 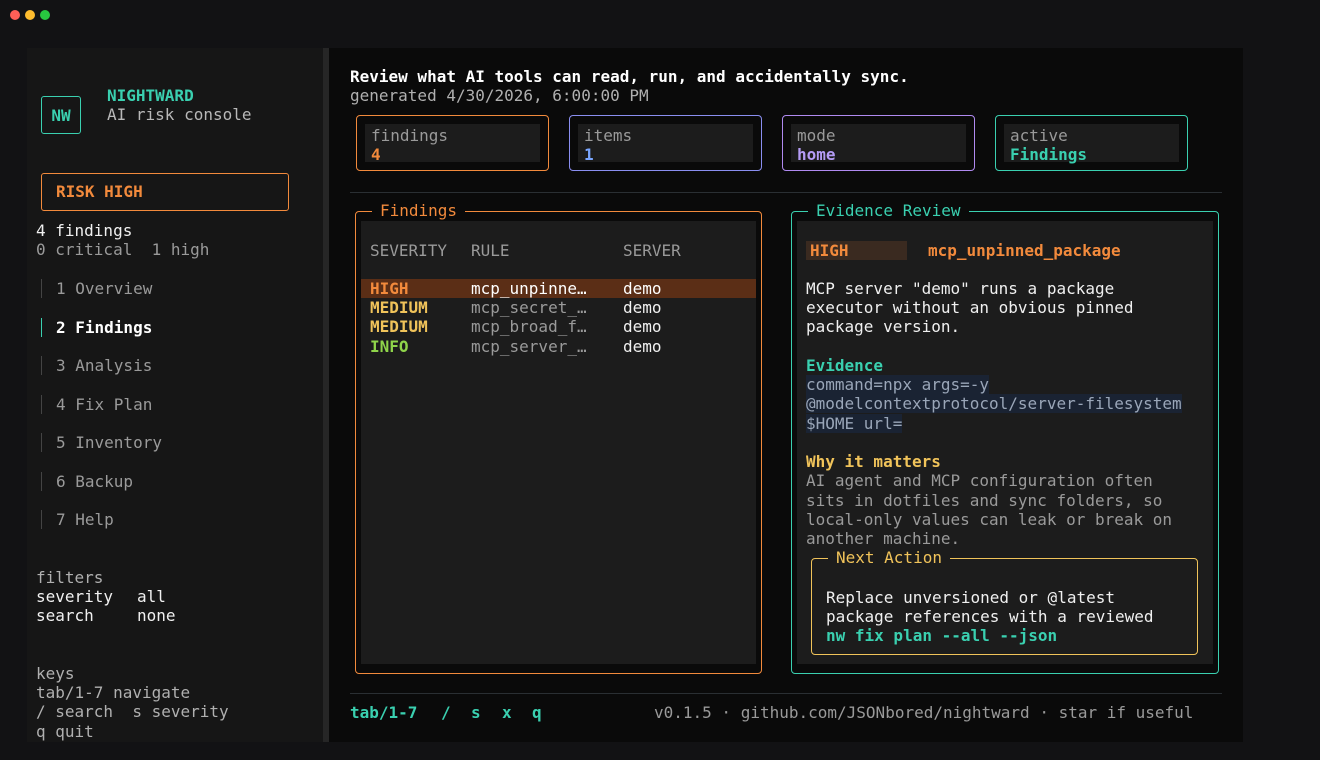 I want to click on brand-logo: NW, so click(x=61, y=115).